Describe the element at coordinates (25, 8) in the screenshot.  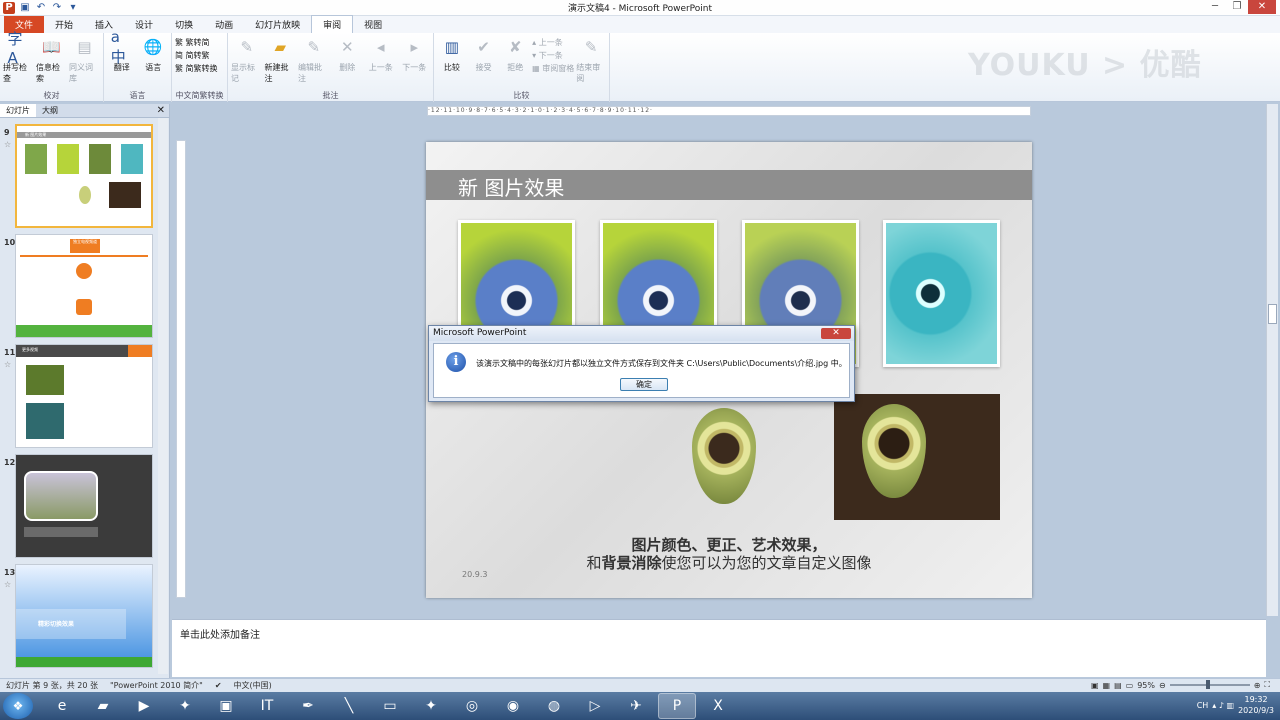
I see `save-icon: ▣` at that location.